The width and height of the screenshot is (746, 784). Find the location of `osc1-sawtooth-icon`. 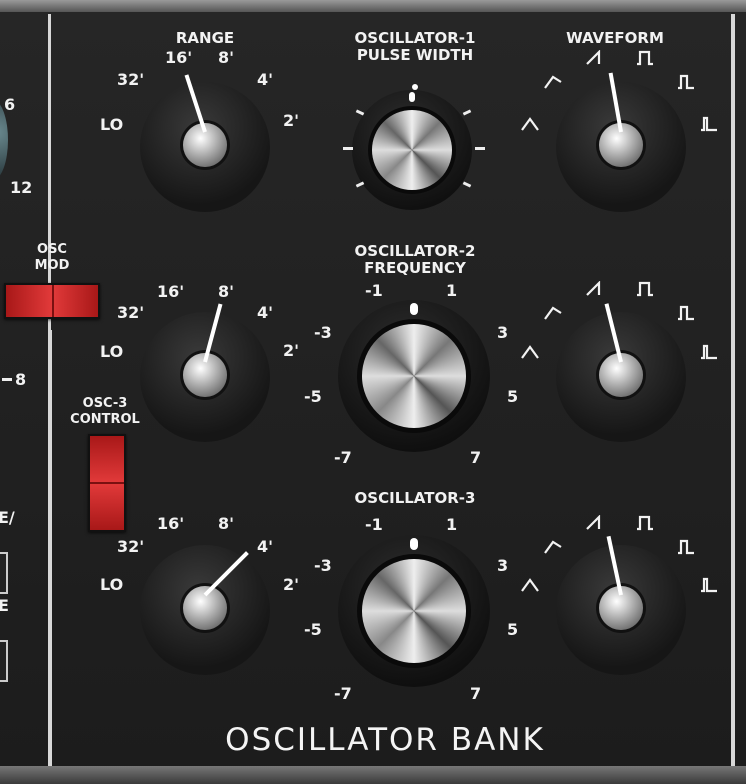

osc1-sawtooth-icon is located at coordinates (593, 57).